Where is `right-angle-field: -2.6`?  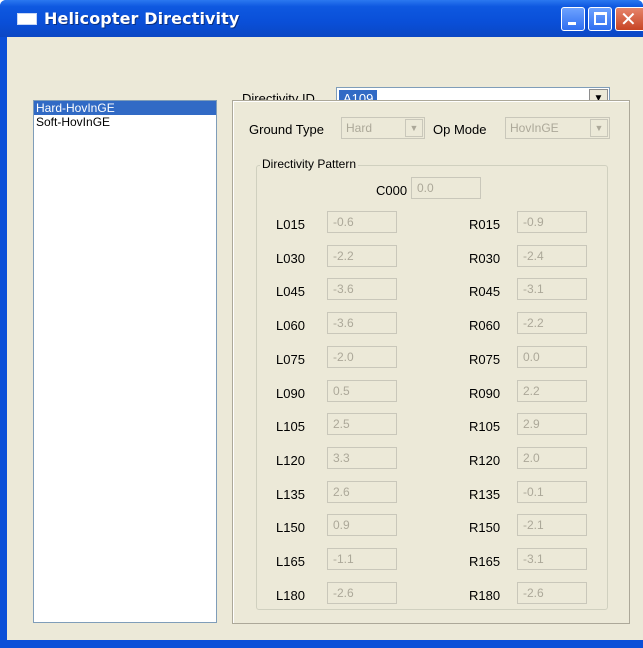 right-angle-field: -2.6 is located at coordinates (552, 593).